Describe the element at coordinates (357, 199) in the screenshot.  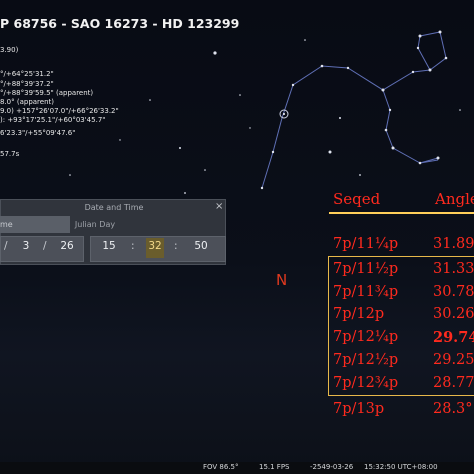
I see `header-seqed: Seqed` at that location.